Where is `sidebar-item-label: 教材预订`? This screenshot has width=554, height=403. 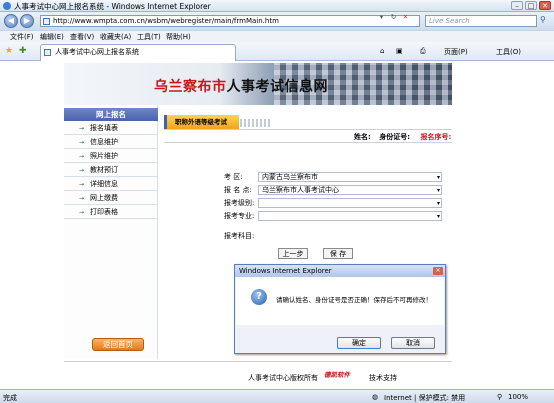 sidebar-item-label: 教材预订 is located at coordinates (104, 170).